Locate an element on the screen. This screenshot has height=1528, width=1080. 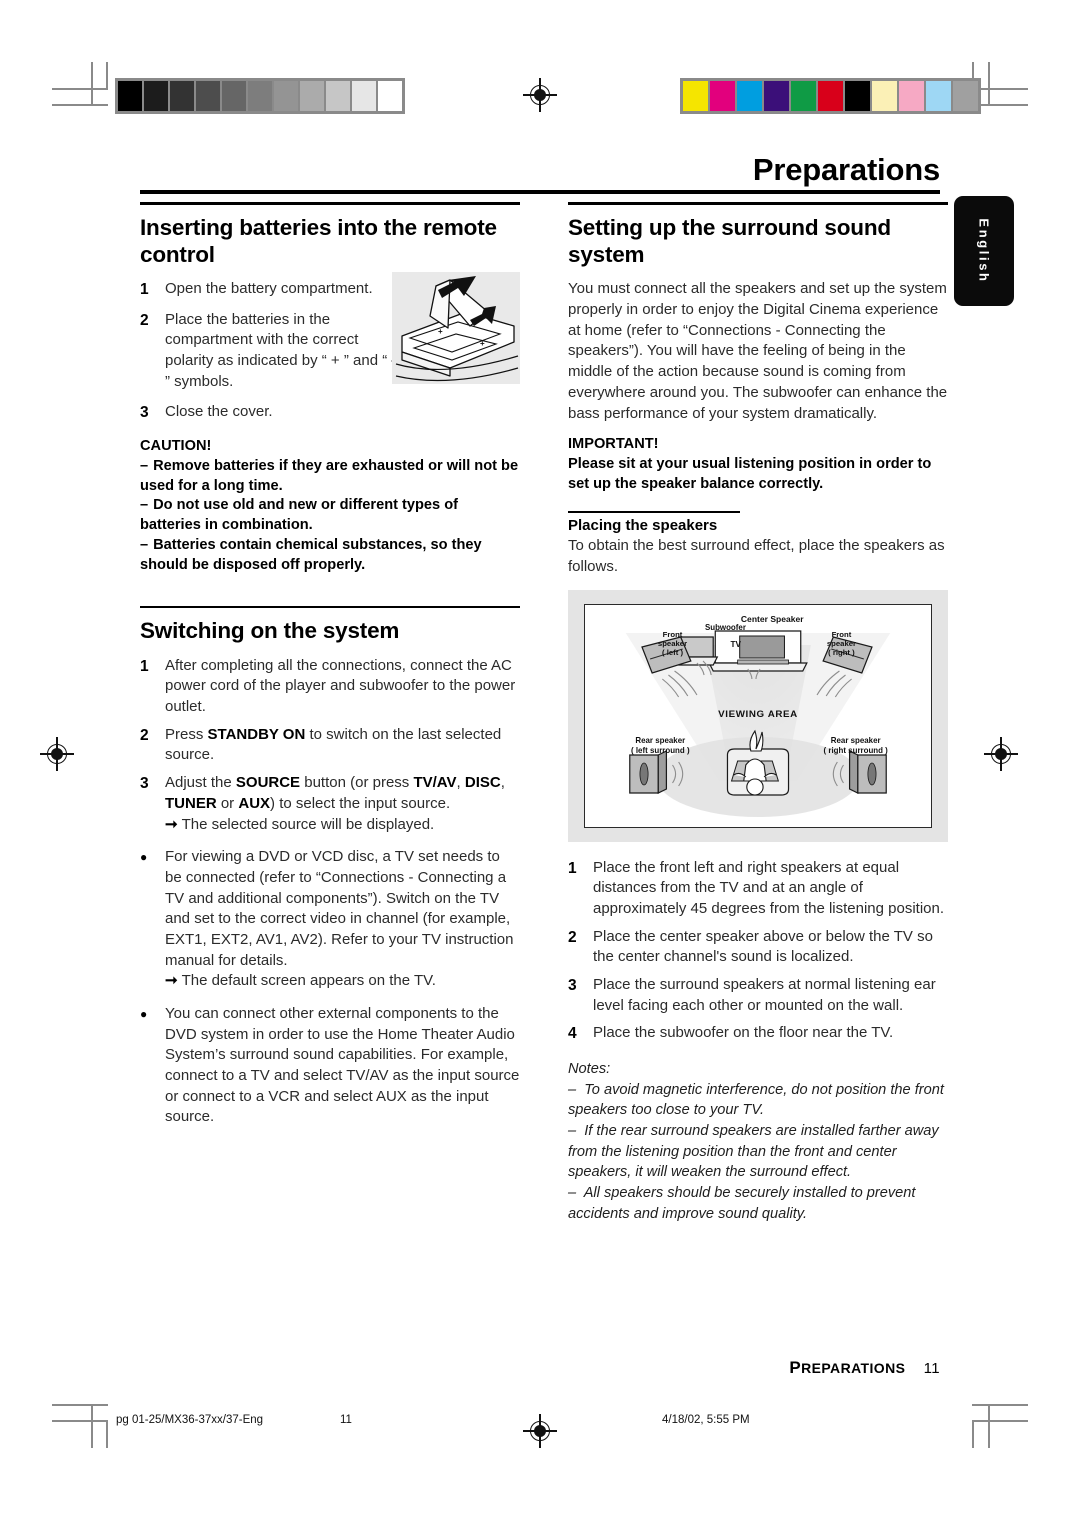
remote-battery-illustration: + + is located at coordinates (456, 328).